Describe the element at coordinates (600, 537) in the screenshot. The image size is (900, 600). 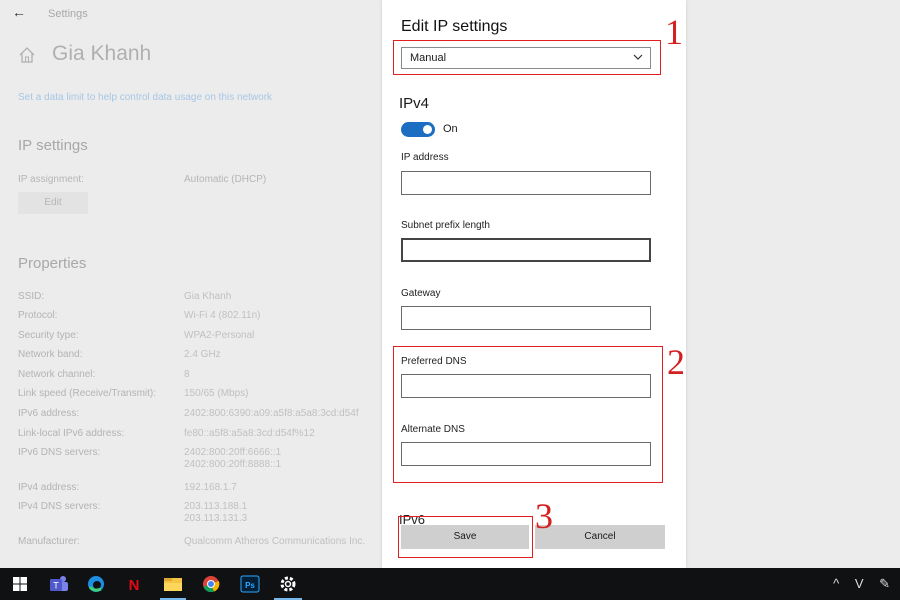
I see `cancel-button: Cancel` at that location.